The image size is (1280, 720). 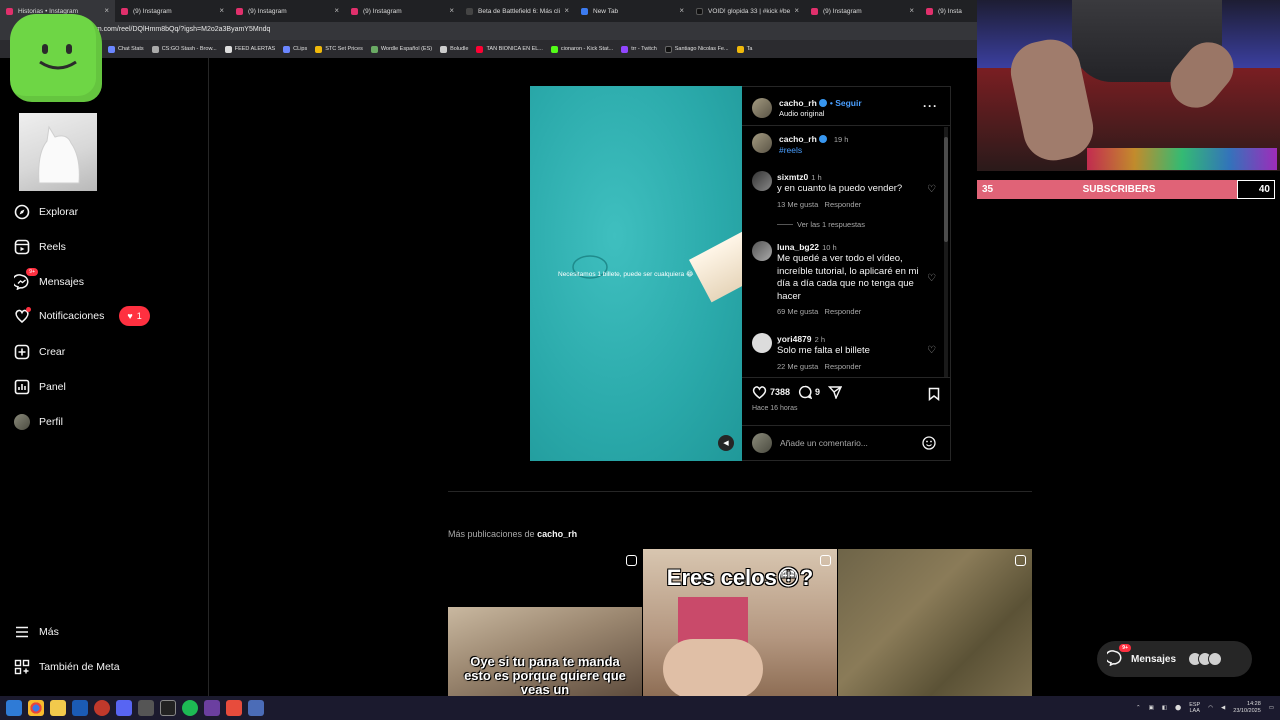 I want to click on chevron-up-icon: ⌃, so click(x=1138, y=708).